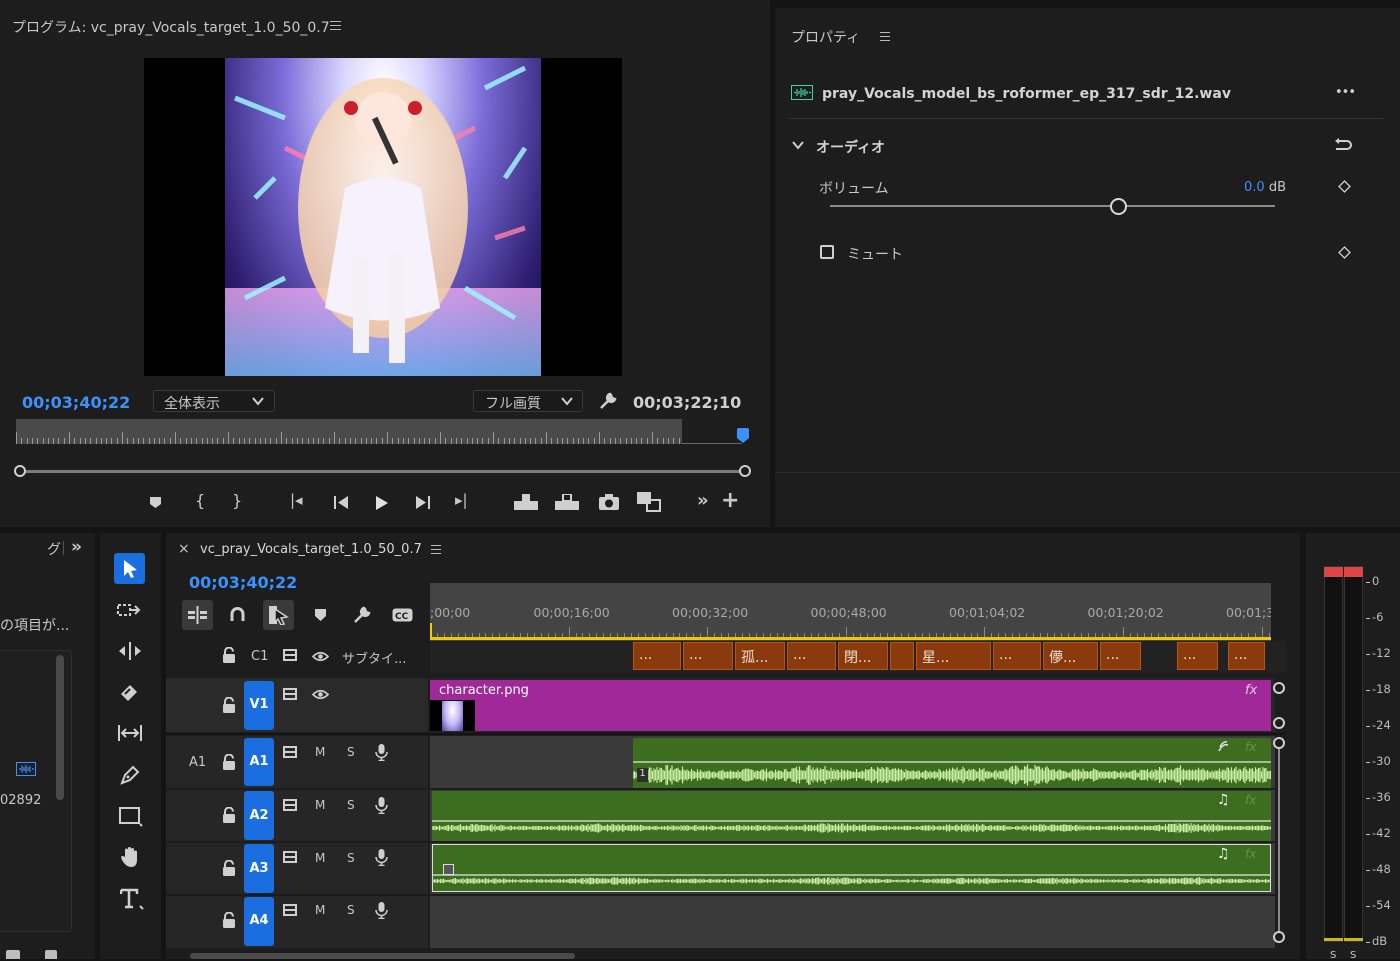 This screenshot has width=1400, height=961. I want to click on audio-clip-a1: 1 fx, so click(952, 763).